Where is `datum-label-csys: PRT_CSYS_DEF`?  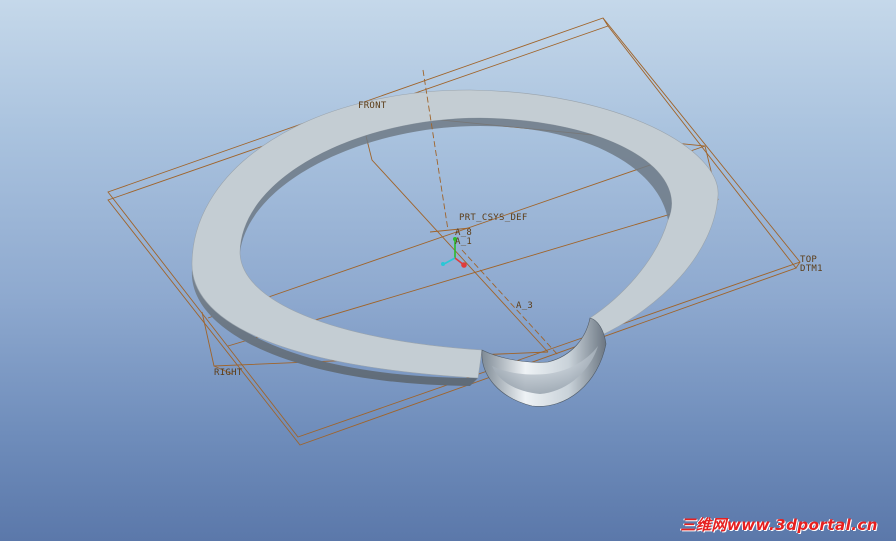
datum-label-csys: PRT_CSYS_DEF is located at coordinates (493, 218).